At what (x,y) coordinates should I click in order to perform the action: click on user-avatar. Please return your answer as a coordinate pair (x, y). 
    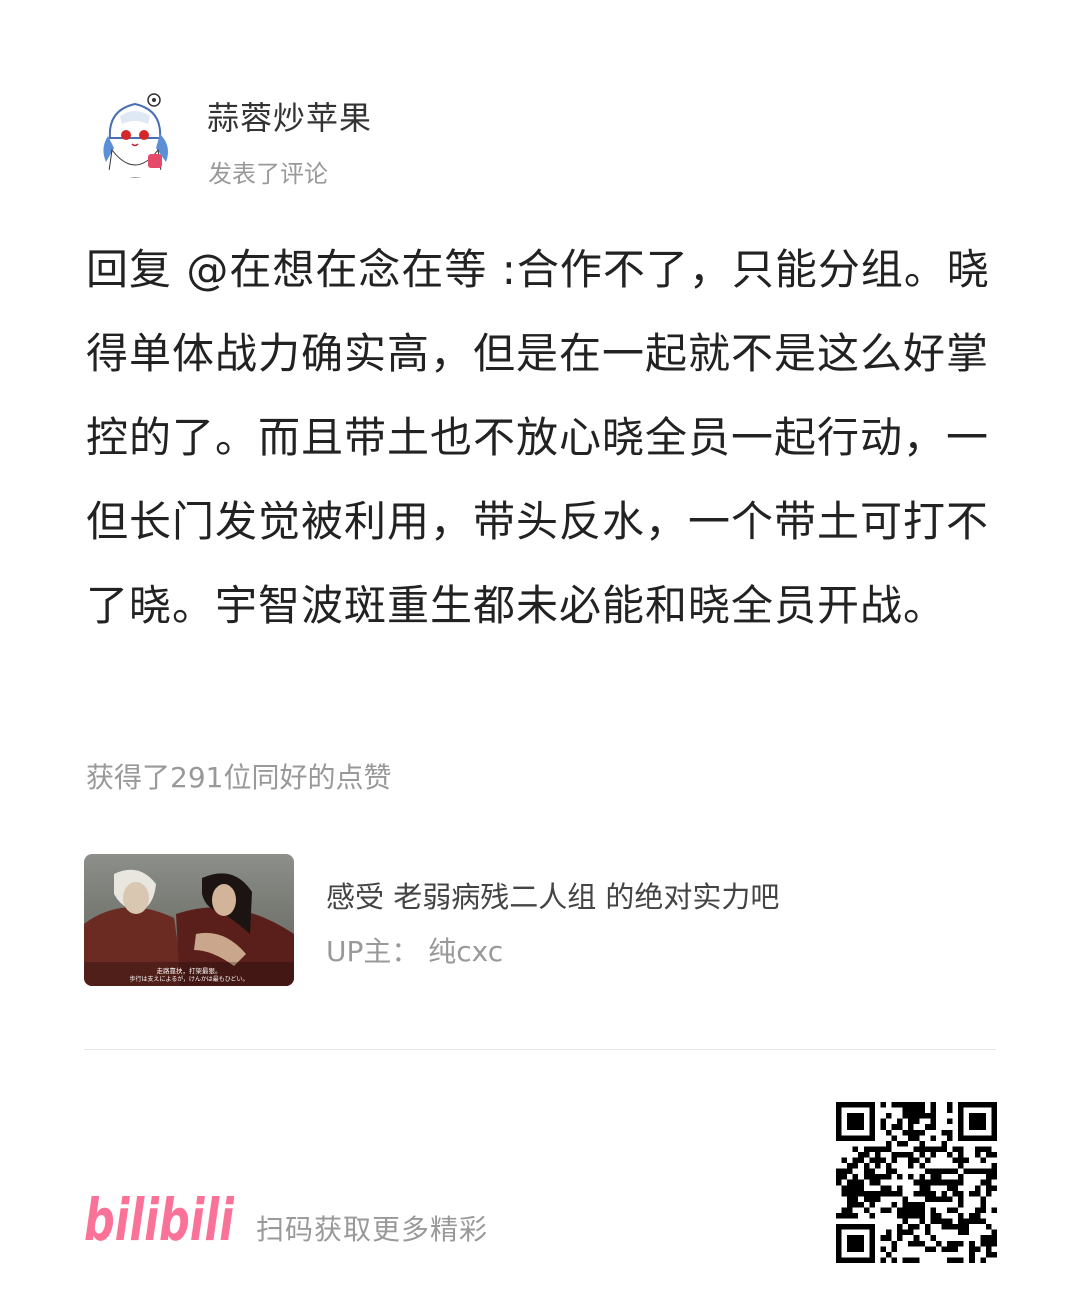
    Looking at the image, I should click on (135, 133).